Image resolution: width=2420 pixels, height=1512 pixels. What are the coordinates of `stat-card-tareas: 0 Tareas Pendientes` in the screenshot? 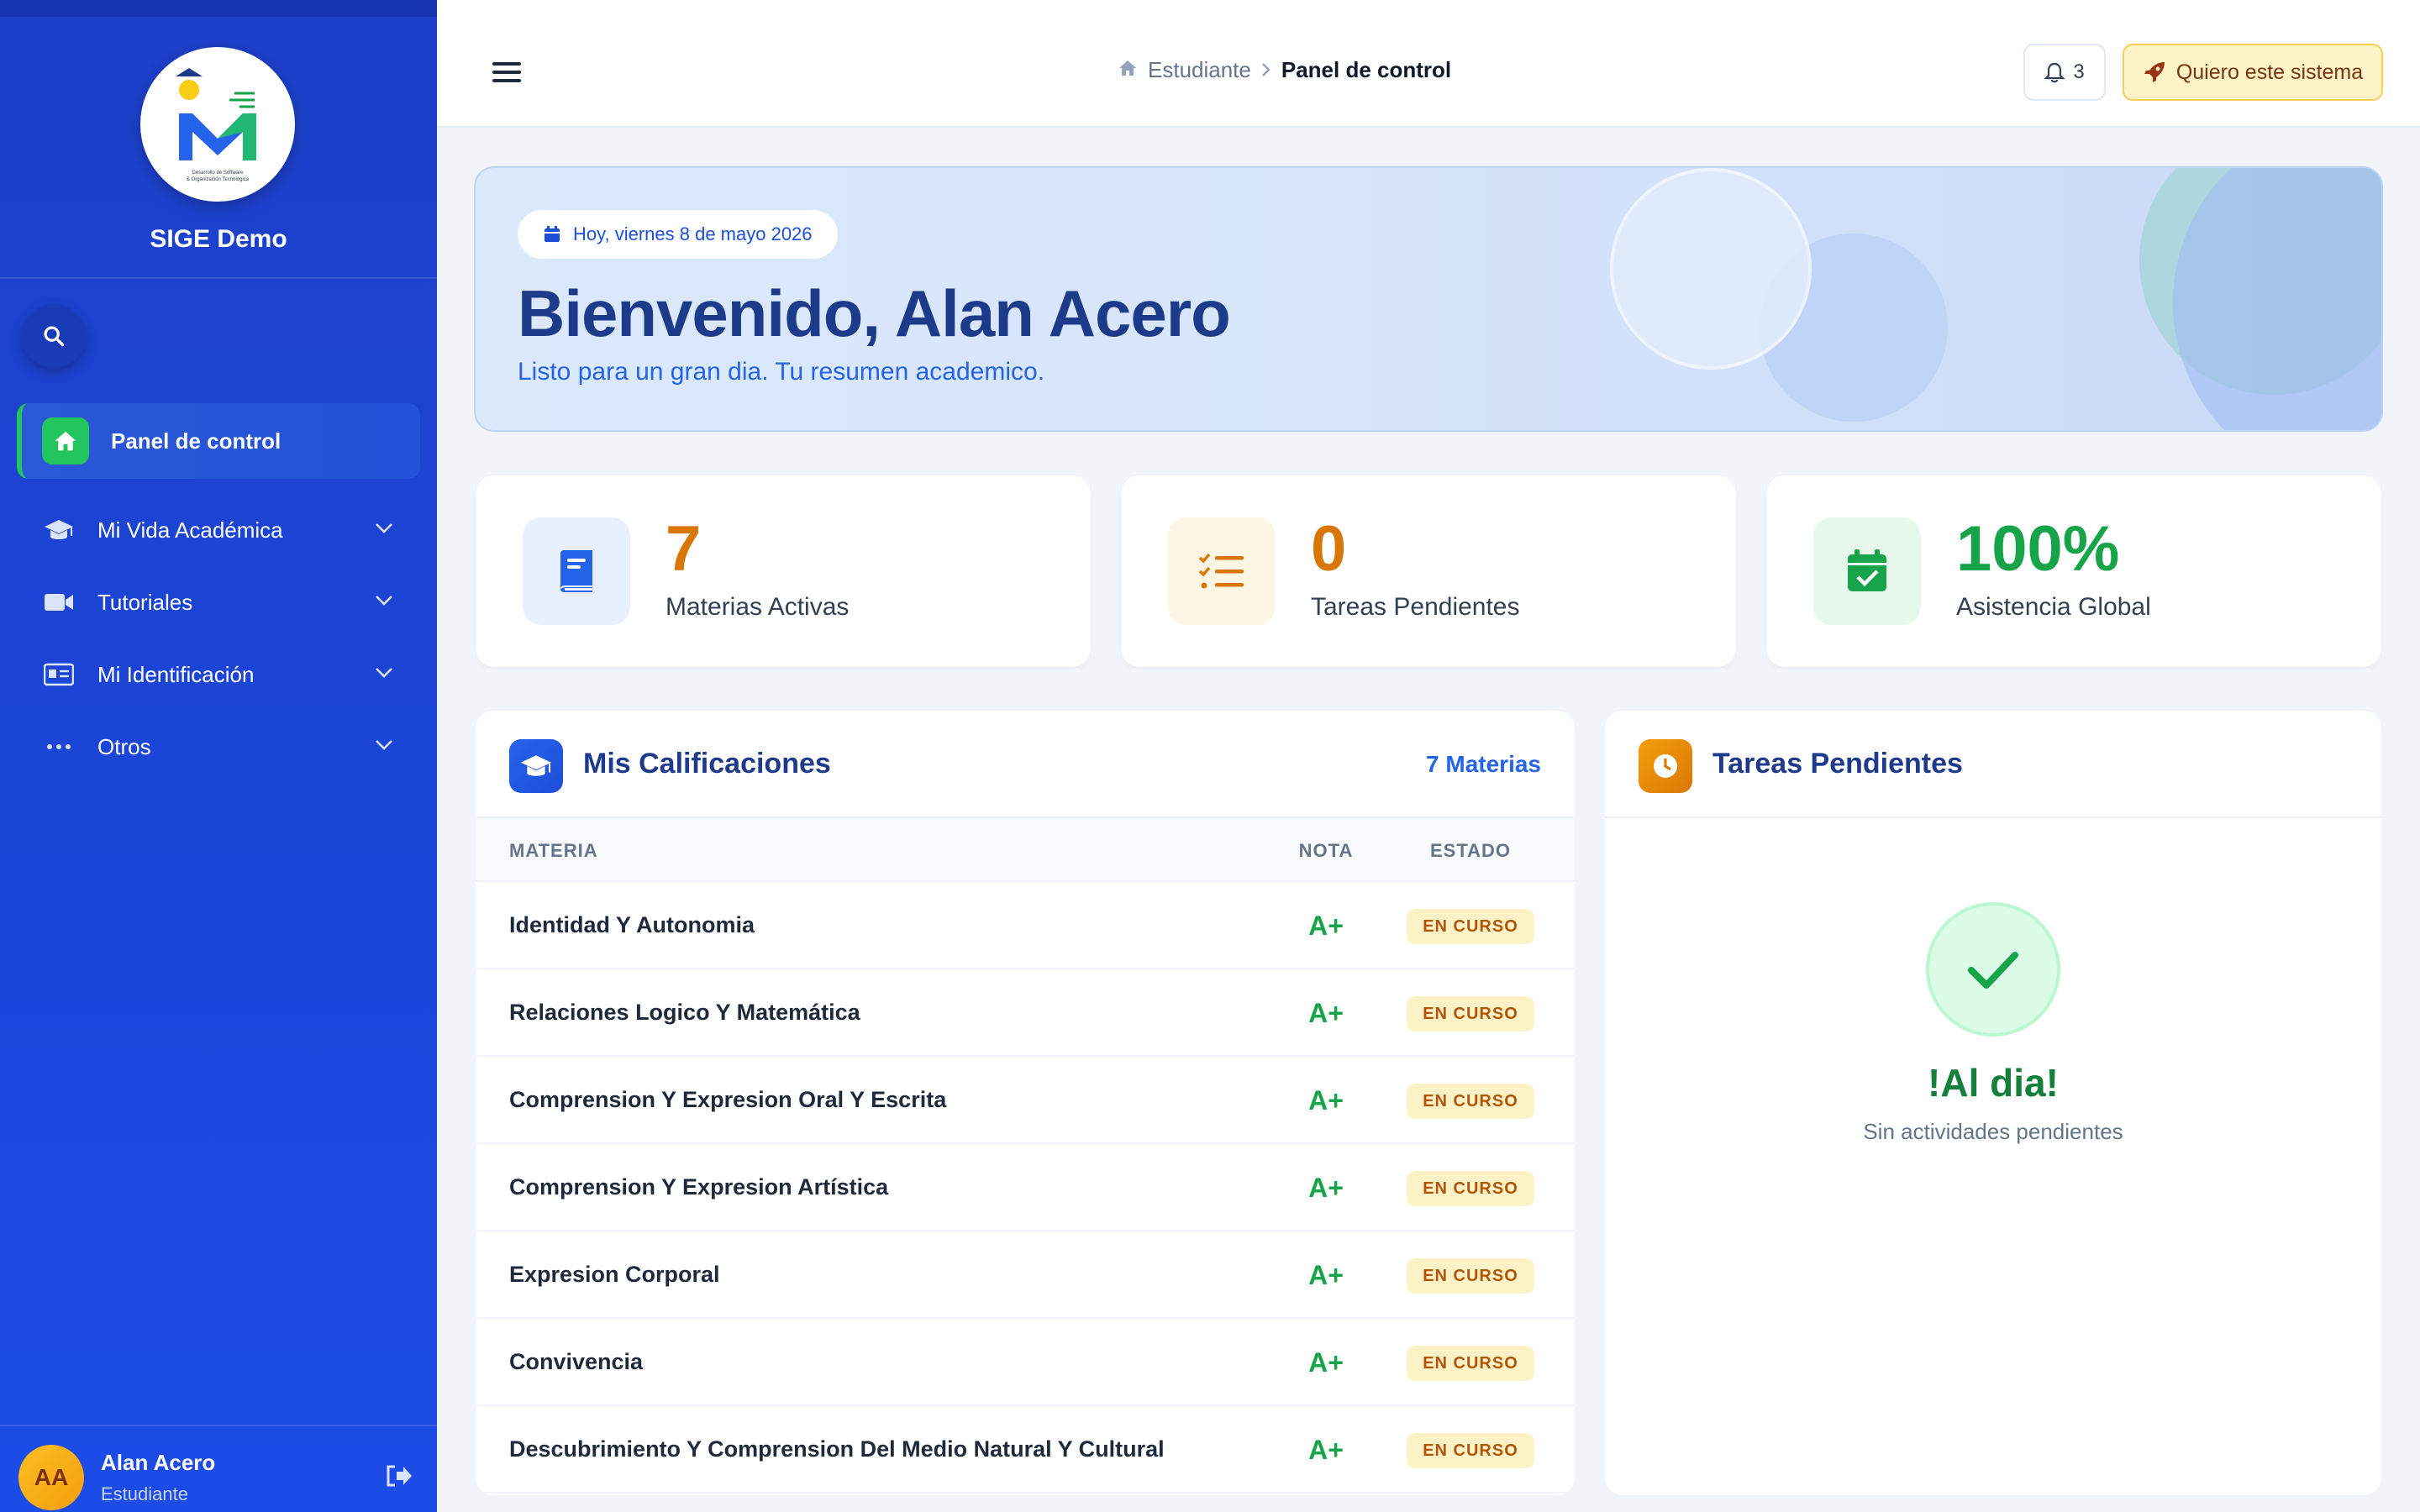 It's located at (1428, 571).